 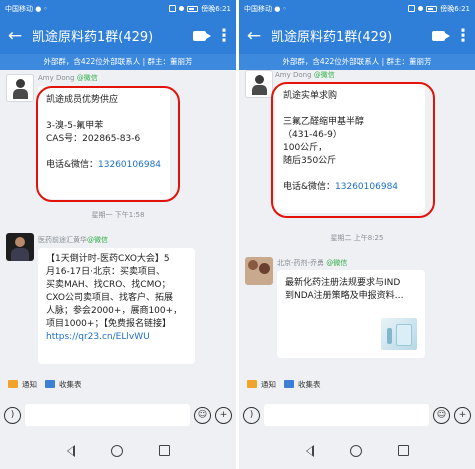 I want to click on message-line: 人脉；参会2000+，展商100+，, so click(x=114, y=311).